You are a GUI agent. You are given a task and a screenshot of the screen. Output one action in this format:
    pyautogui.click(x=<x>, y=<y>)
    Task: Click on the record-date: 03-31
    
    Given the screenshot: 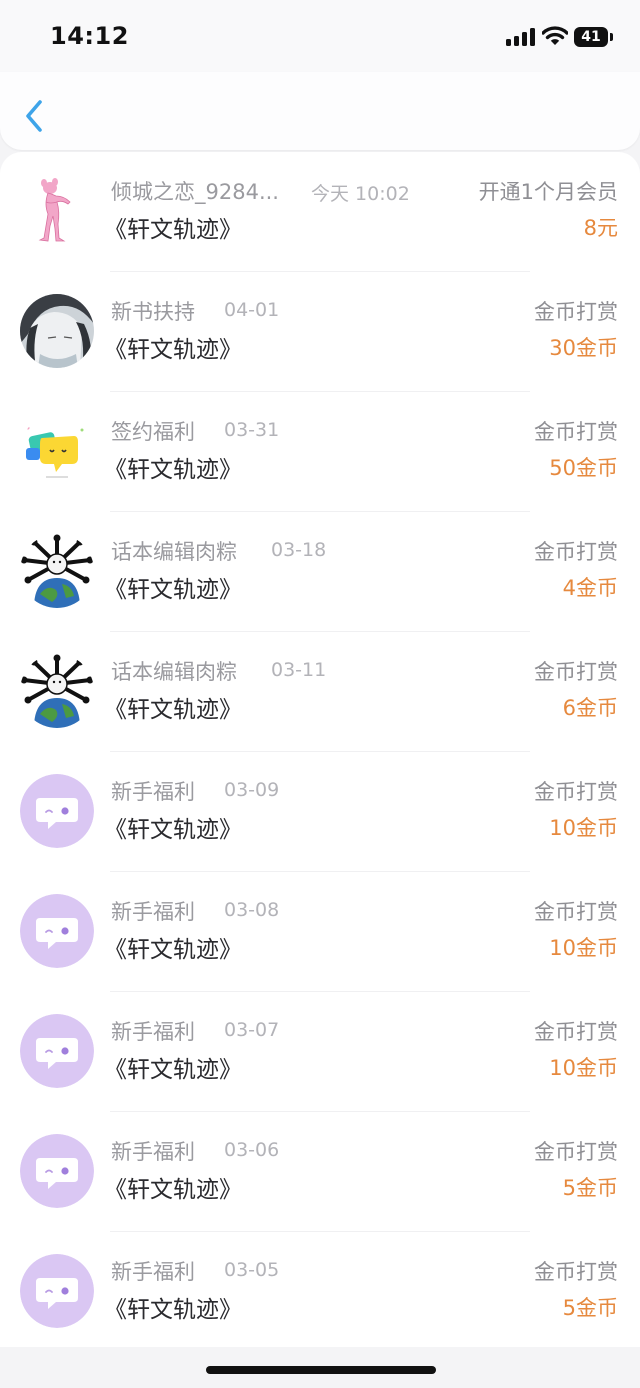 What is the action you would take?
    pyautogui.click(x=252, y=430)
    